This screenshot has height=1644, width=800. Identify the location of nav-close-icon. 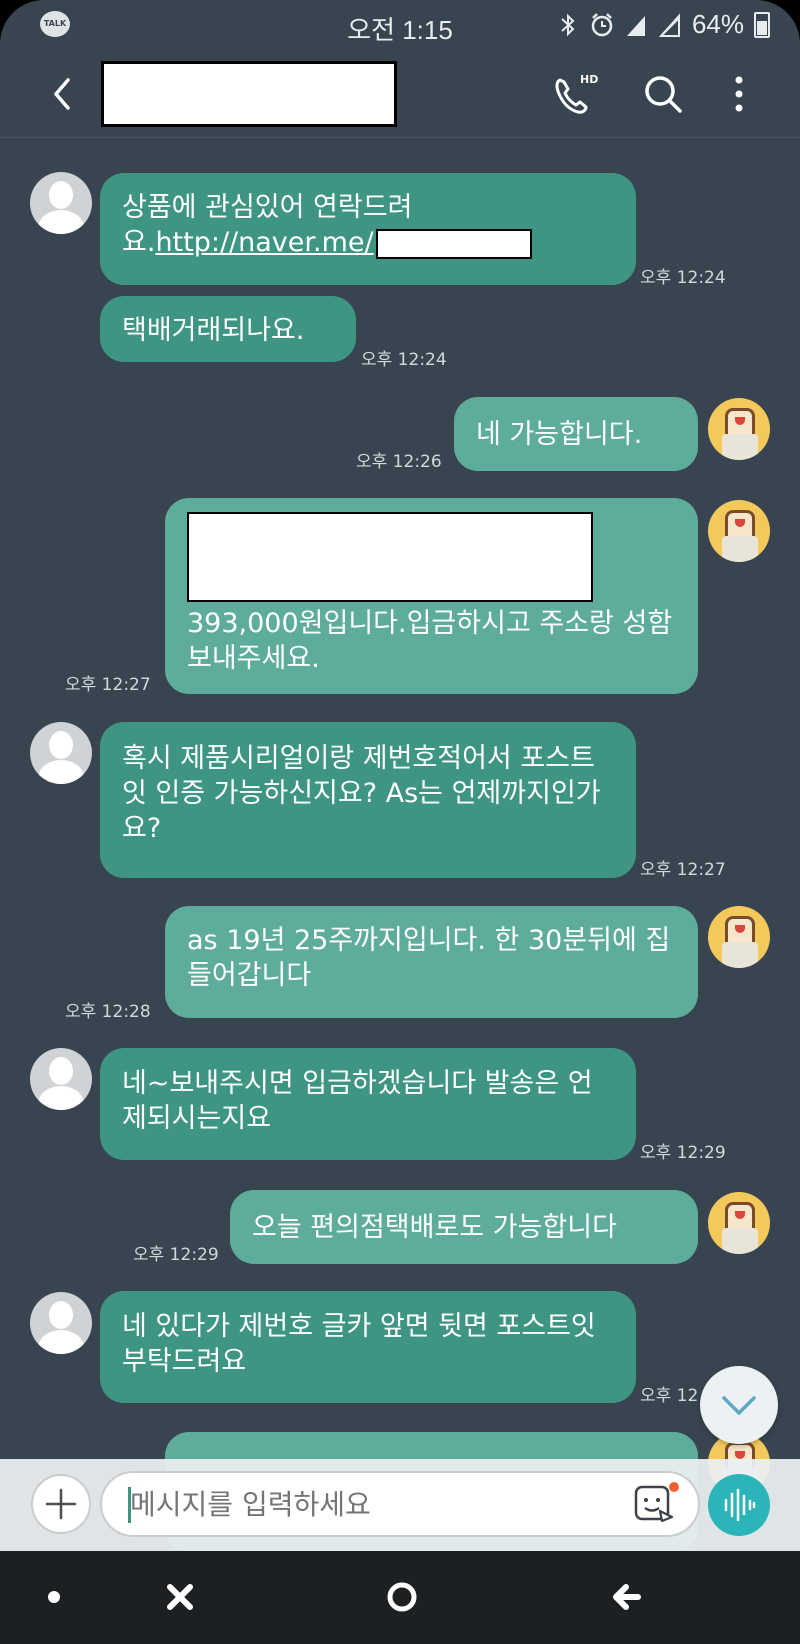
(180, 1597).